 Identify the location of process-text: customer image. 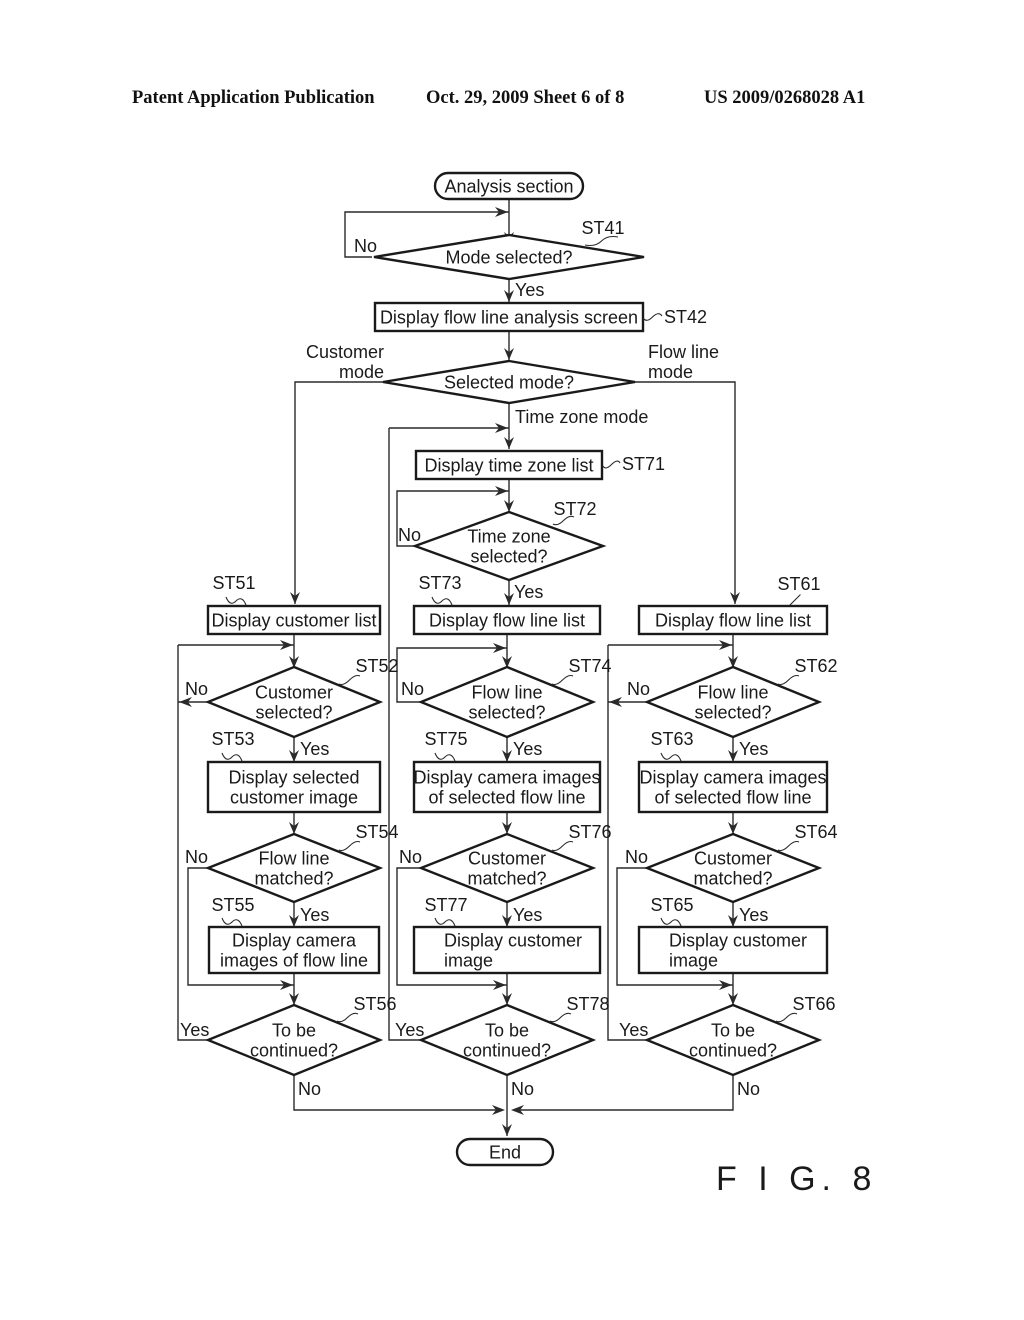
(294, 797).